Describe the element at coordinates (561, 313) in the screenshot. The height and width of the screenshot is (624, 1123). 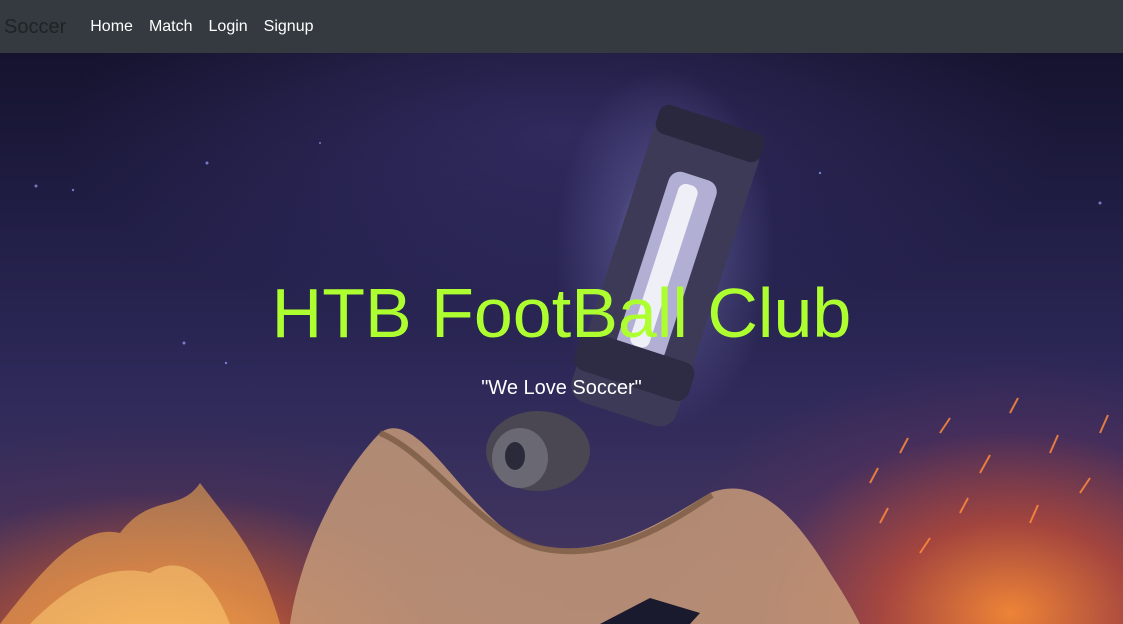
I see `hero-title: HTB FootBall Club` at that location.